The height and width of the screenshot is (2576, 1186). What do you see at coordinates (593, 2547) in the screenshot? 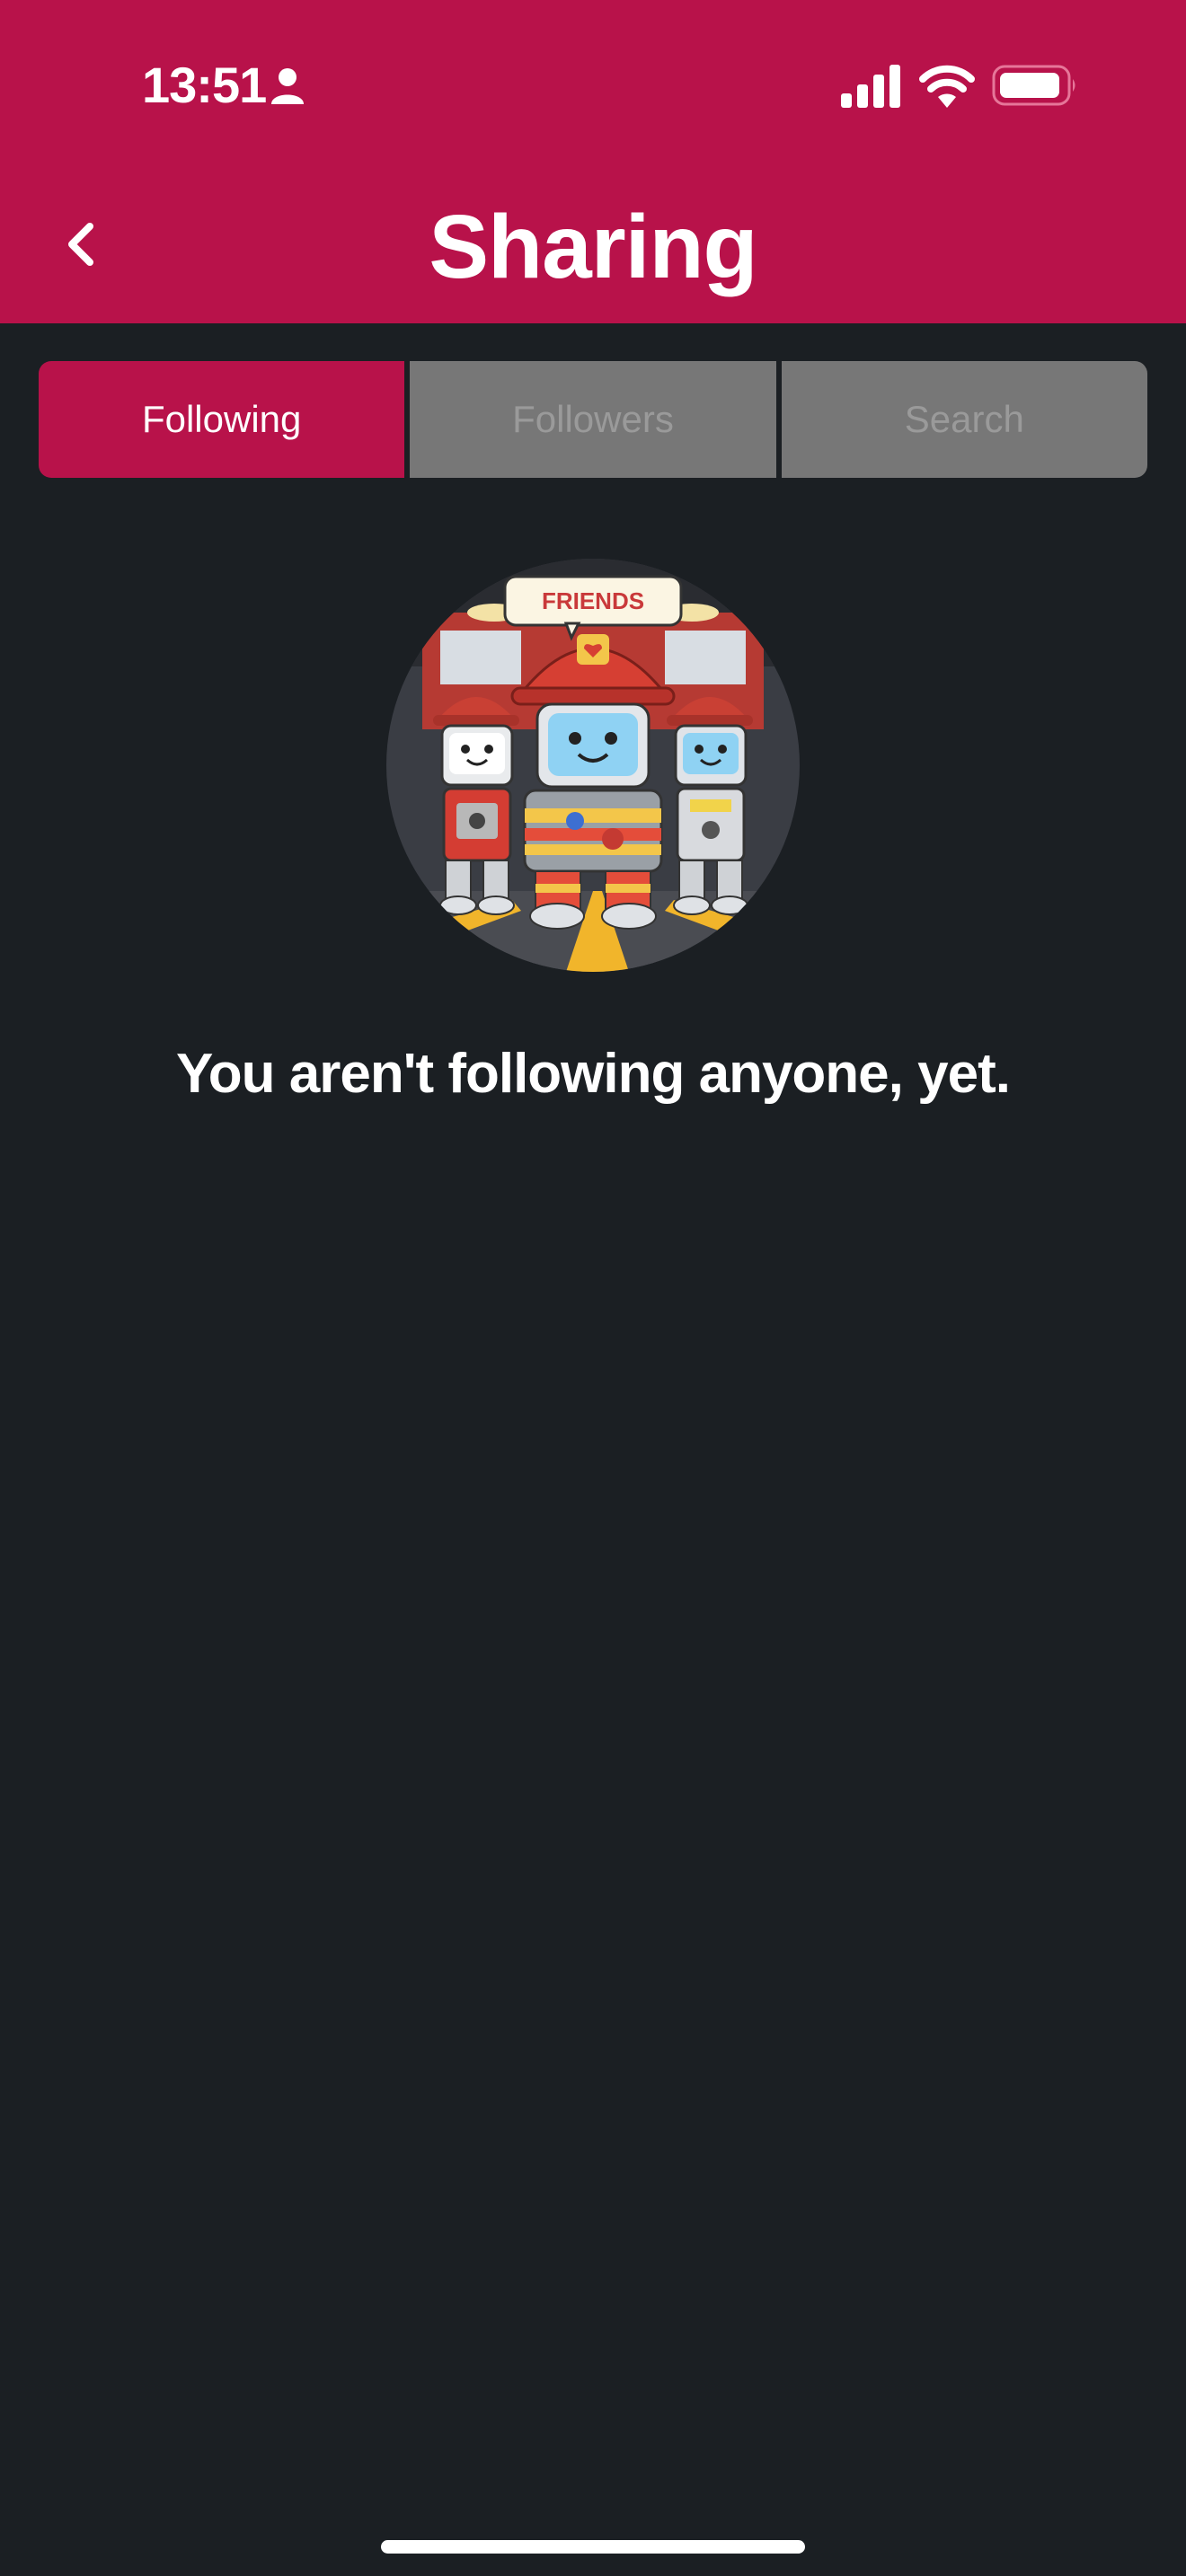
I see `home-indicator` at bounding box center [593, 2547].